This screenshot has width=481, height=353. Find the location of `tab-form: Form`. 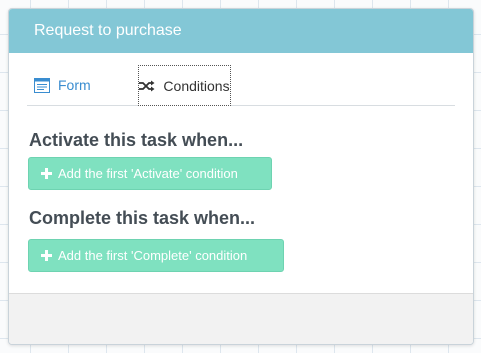

tab-form: Form is located at coordinates (62, 85).